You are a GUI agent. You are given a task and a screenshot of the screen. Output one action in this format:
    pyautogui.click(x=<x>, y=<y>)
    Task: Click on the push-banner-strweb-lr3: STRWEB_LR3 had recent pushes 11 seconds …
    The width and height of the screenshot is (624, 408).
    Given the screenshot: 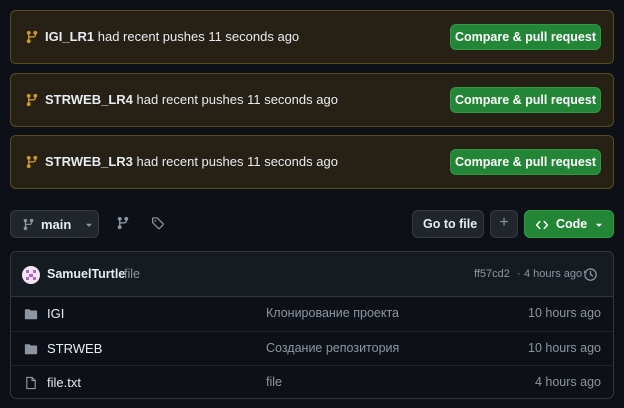 What is the action you would take?
    pyautogui.click(x=312, y=162)
    